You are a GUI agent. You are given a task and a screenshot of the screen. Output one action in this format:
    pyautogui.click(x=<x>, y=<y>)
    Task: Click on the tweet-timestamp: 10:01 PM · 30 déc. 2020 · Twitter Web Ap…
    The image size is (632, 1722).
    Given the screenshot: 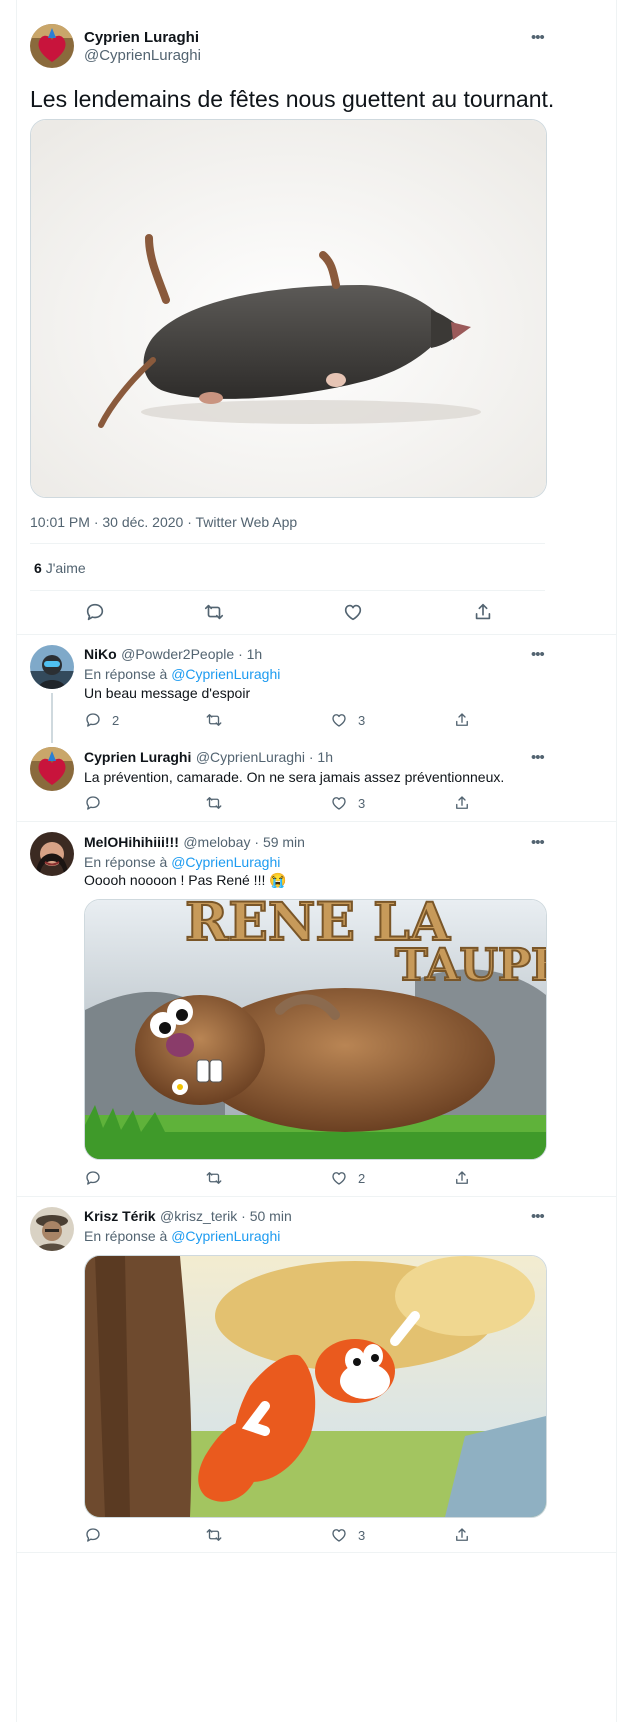 What is the action you would take?
    pyautogui.click(x=163, y=522)
    